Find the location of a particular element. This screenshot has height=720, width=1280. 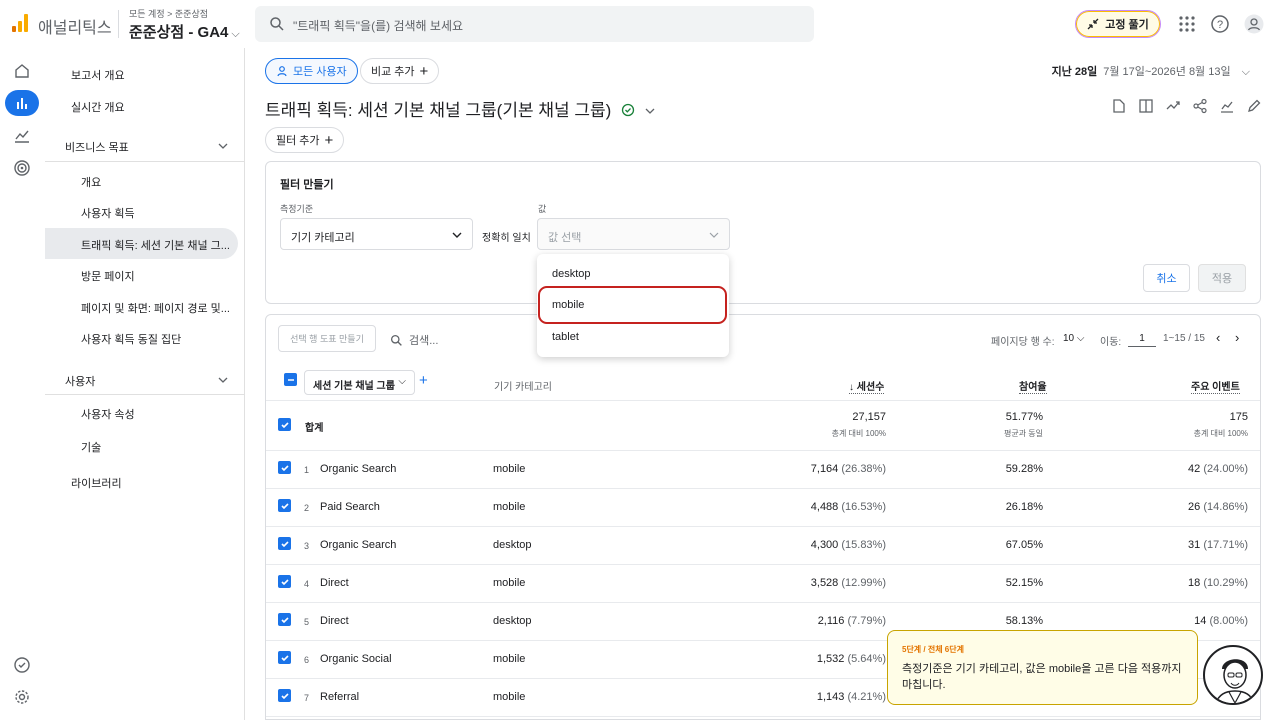

dimension-label: 측정기준 is located at coordinates (297, 209).